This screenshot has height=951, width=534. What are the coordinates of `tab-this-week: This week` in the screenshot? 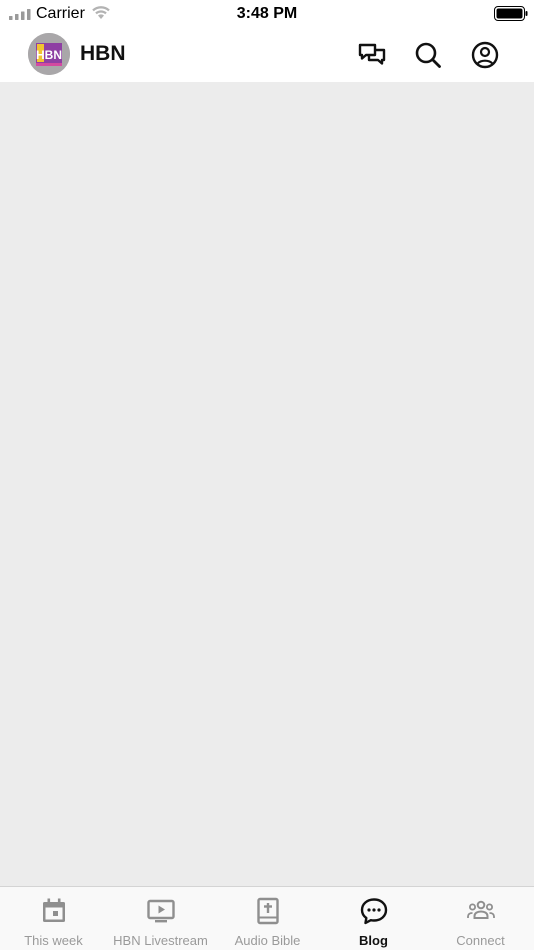 It's located at (53, 919).